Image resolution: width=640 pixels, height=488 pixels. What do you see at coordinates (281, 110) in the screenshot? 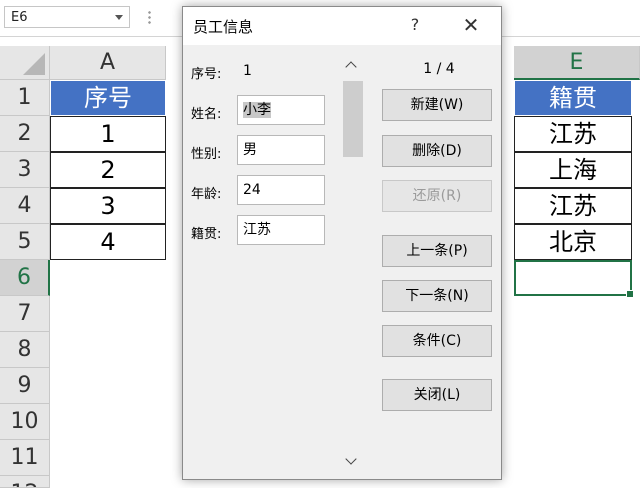
I see `name-field: 小李` at bounding box center [281, 110].